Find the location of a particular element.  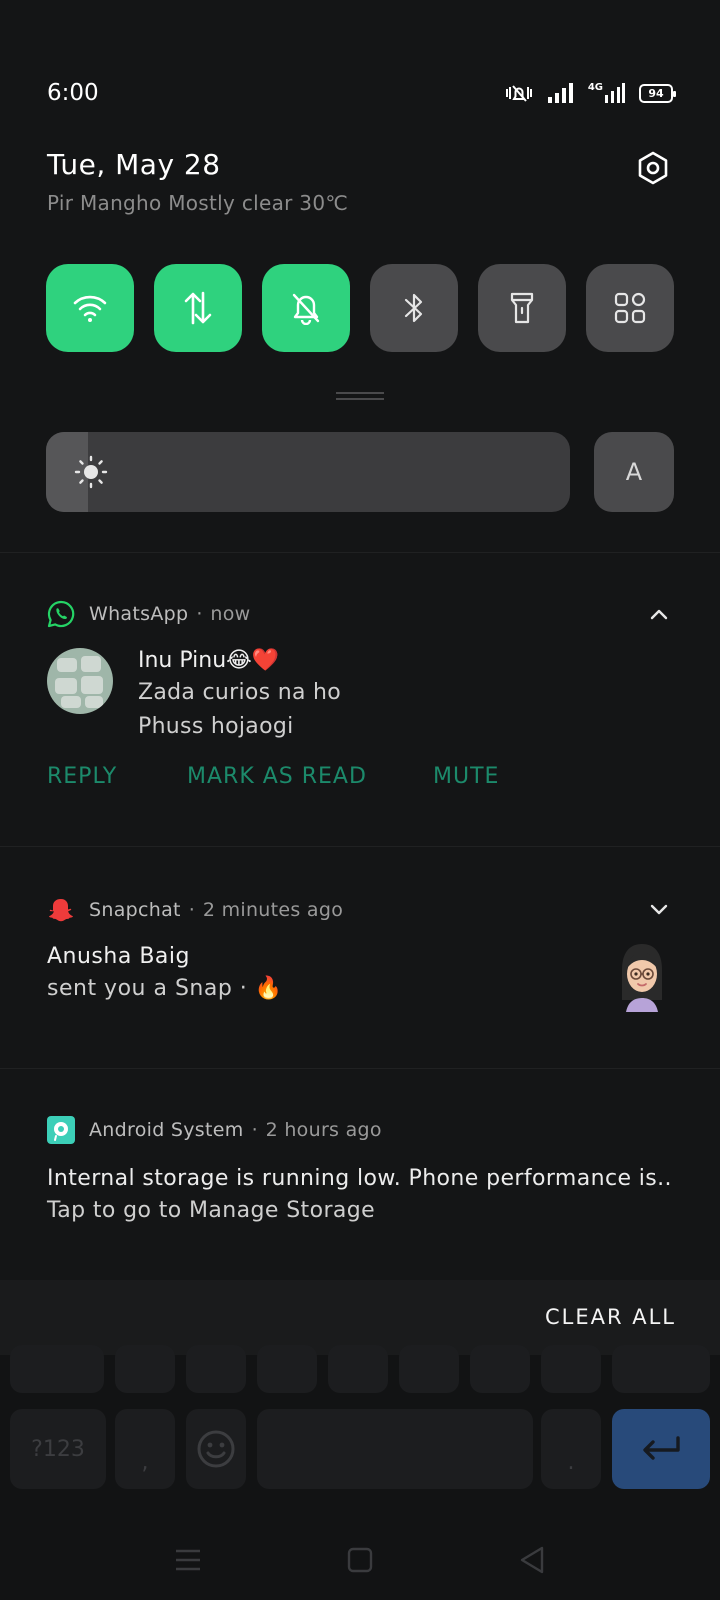

signal-4g-icon: 4G is located at coordinates (606, 93).